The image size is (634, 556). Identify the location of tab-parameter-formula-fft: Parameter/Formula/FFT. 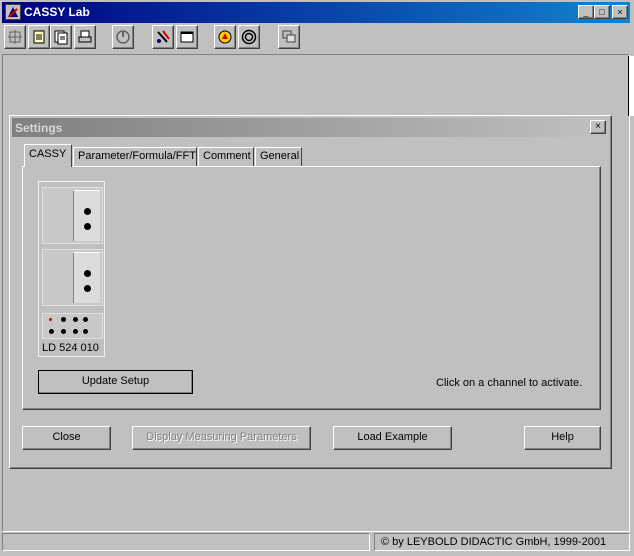
(135, 157).